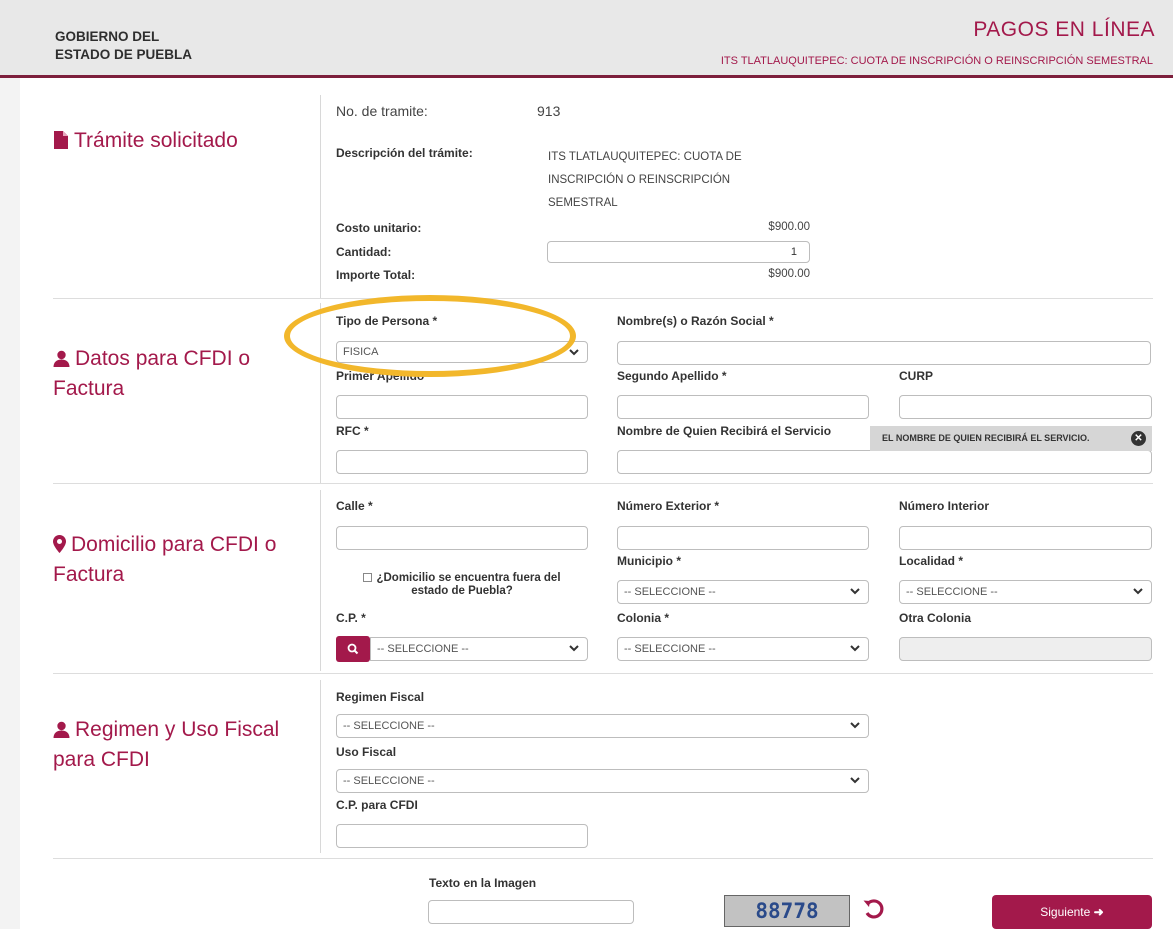  I want to click on rfc-input, so click(462, 462).